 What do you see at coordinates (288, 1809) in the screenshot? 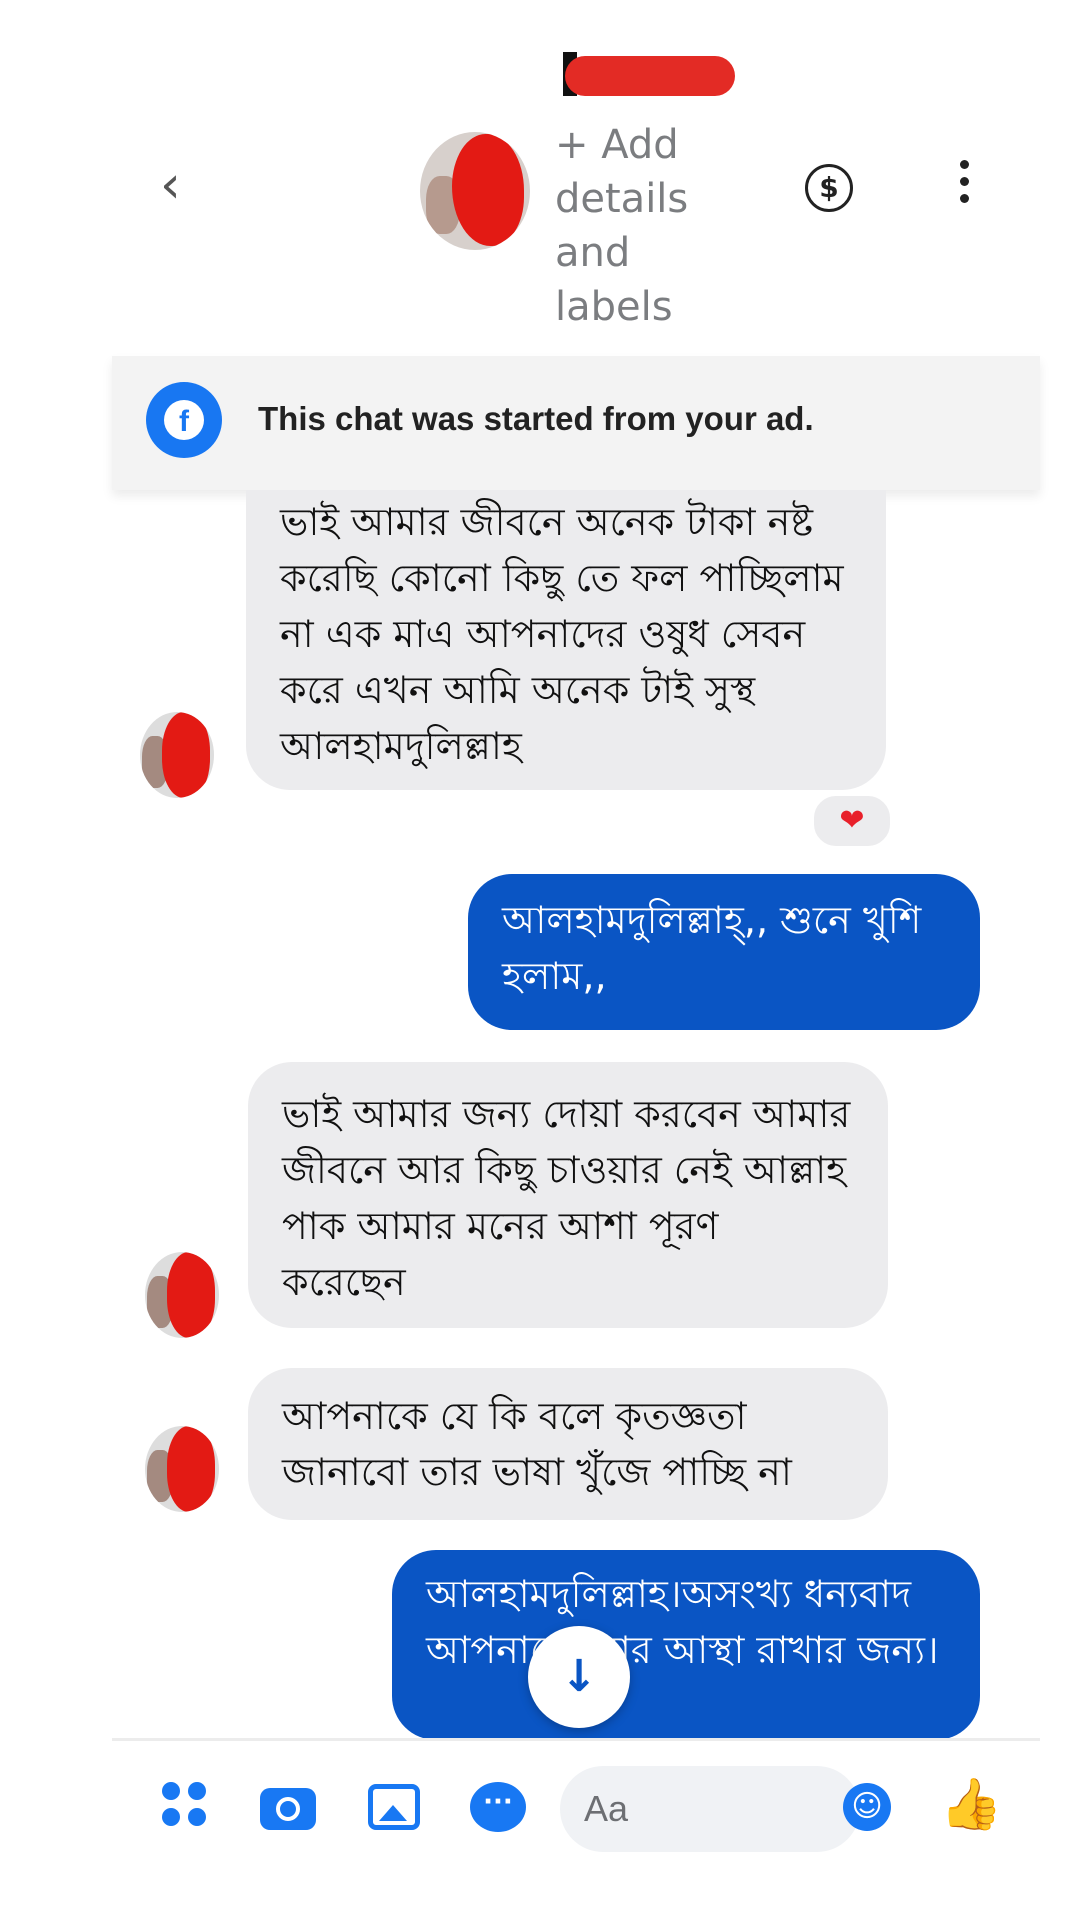
I see `camera-icon` at bounding box center [288, 1809].